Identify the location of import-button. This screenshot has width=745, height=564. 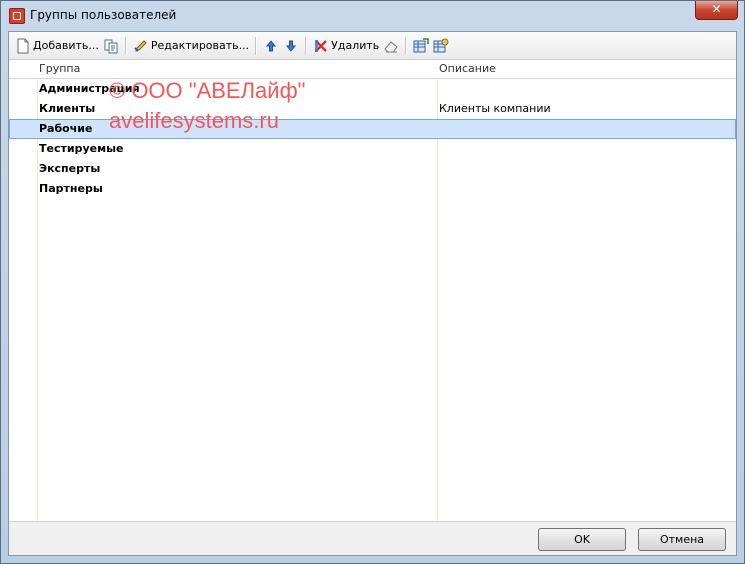
(441, 46).